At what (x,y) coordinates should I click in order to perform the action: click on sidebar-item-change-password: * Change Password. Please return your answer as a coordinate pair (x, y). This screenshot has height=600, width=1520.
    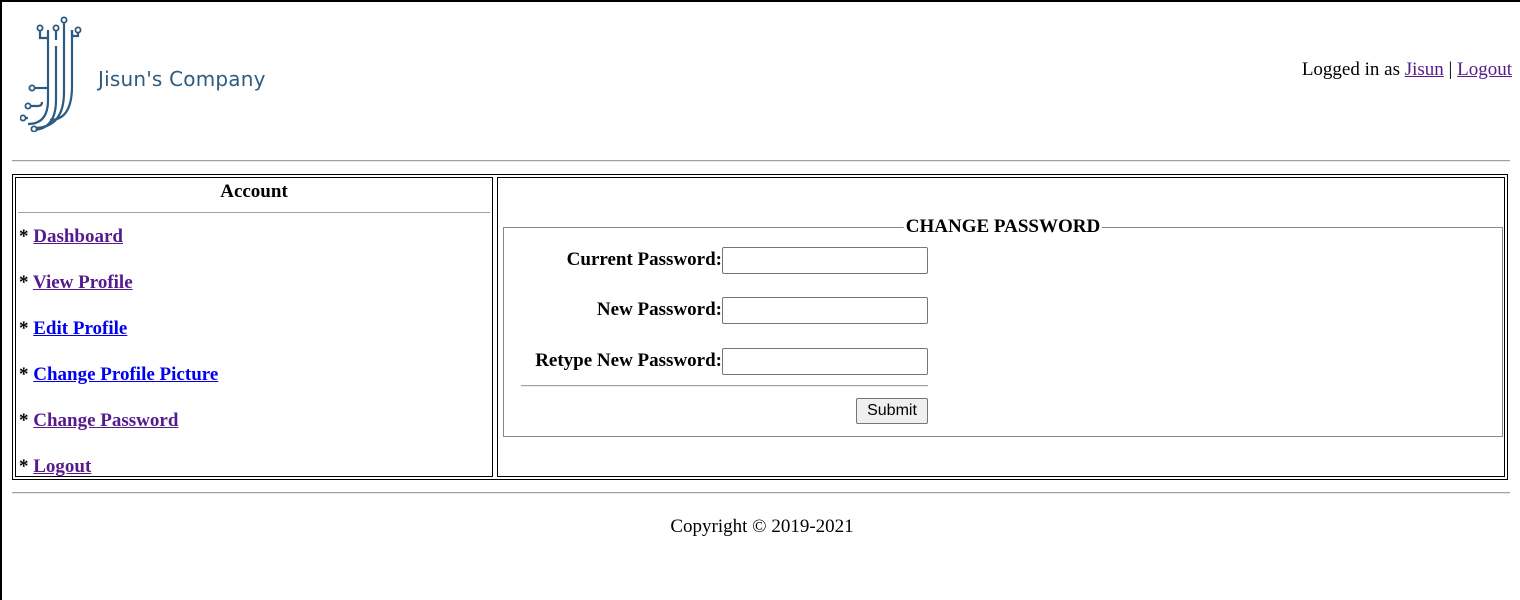
    Looking at the image, I should click on (98, 421).